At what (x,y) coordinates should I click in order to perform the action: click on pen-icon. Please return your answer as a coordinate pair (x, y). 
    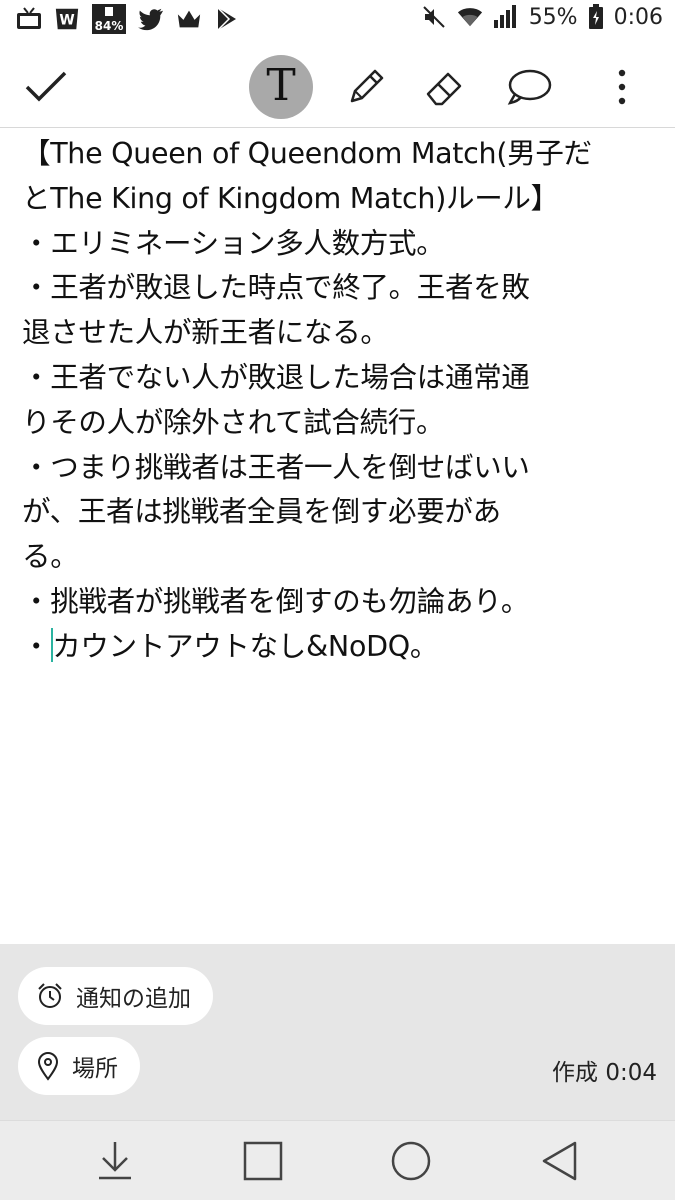
    Looking at the image, I should click on (367, 86).